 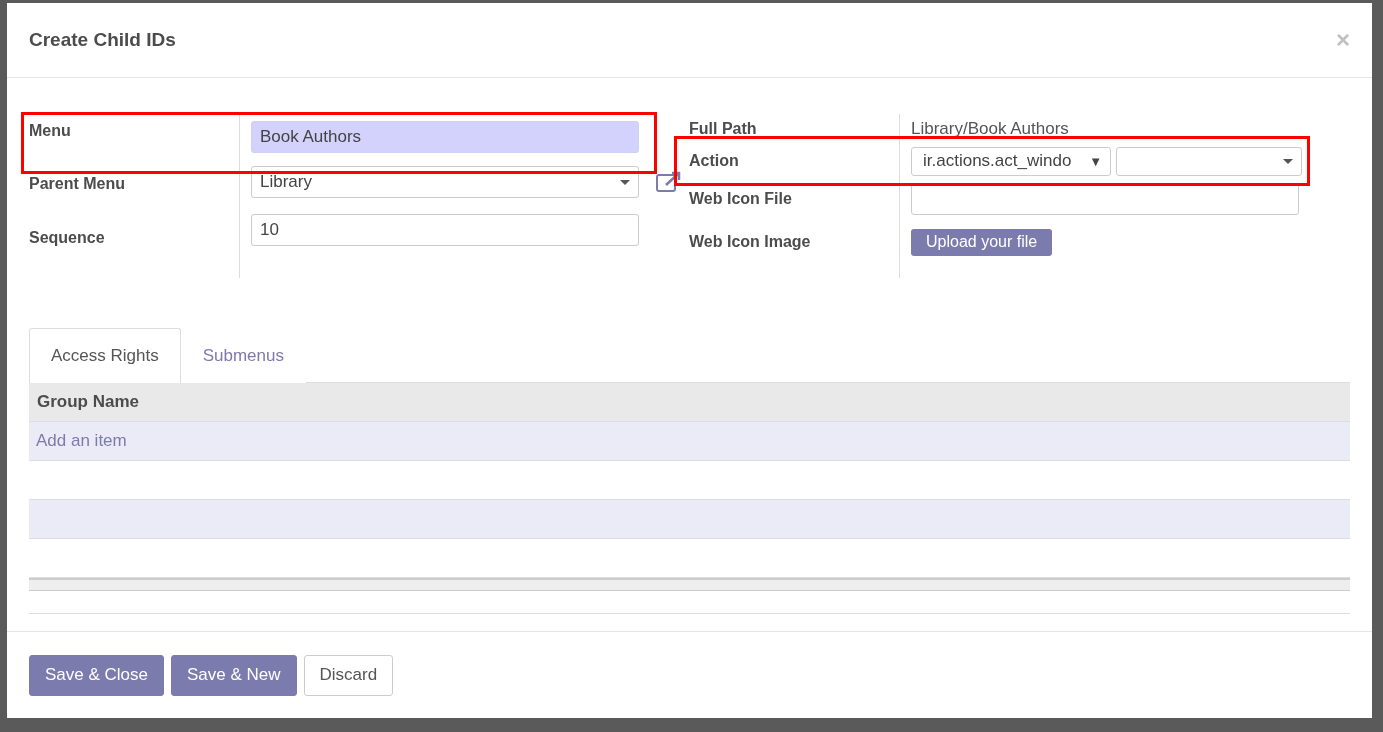 I want to click on field-label: Full Path, so click(x=723, y=129).